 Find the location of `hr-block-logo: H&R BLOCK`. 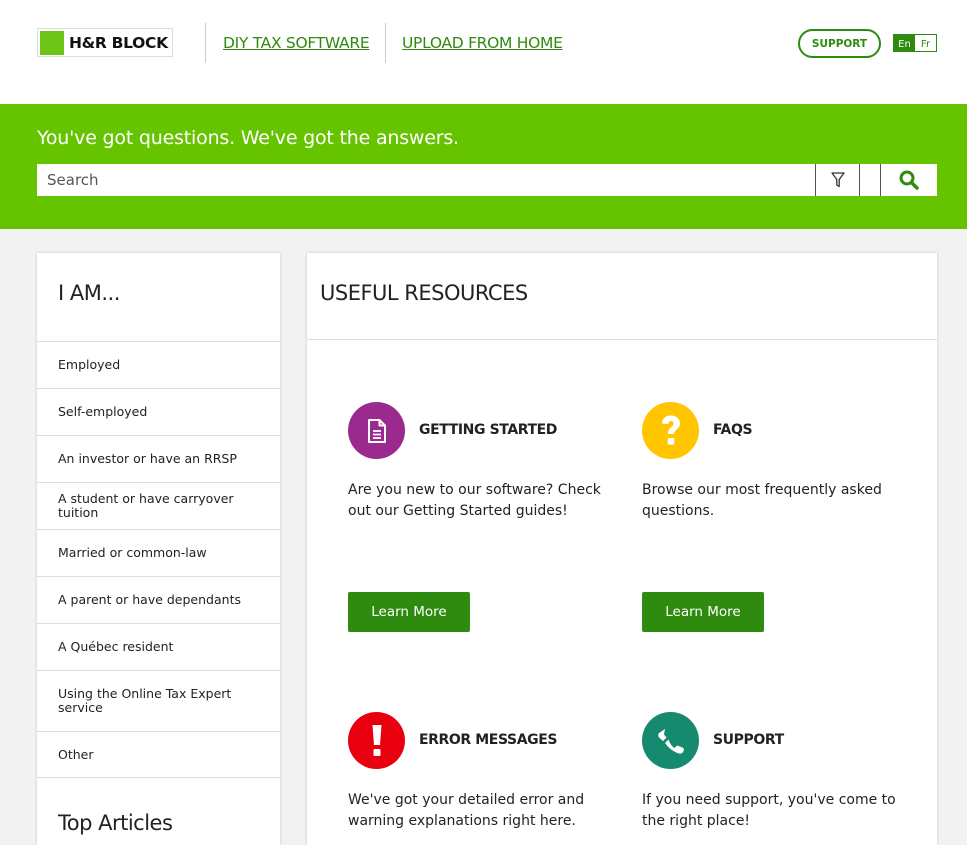

hr-block-logo: H&R BLOCK is located at coordinates (105, 42).